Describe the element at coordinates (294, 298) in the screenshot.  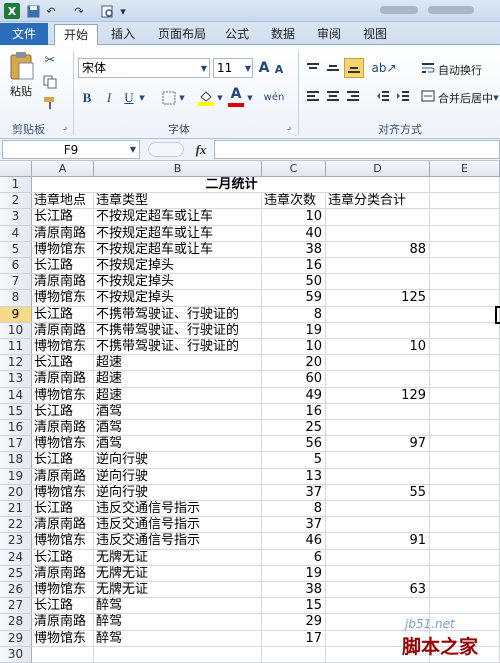
I see `grid-cell: 59` at that location.